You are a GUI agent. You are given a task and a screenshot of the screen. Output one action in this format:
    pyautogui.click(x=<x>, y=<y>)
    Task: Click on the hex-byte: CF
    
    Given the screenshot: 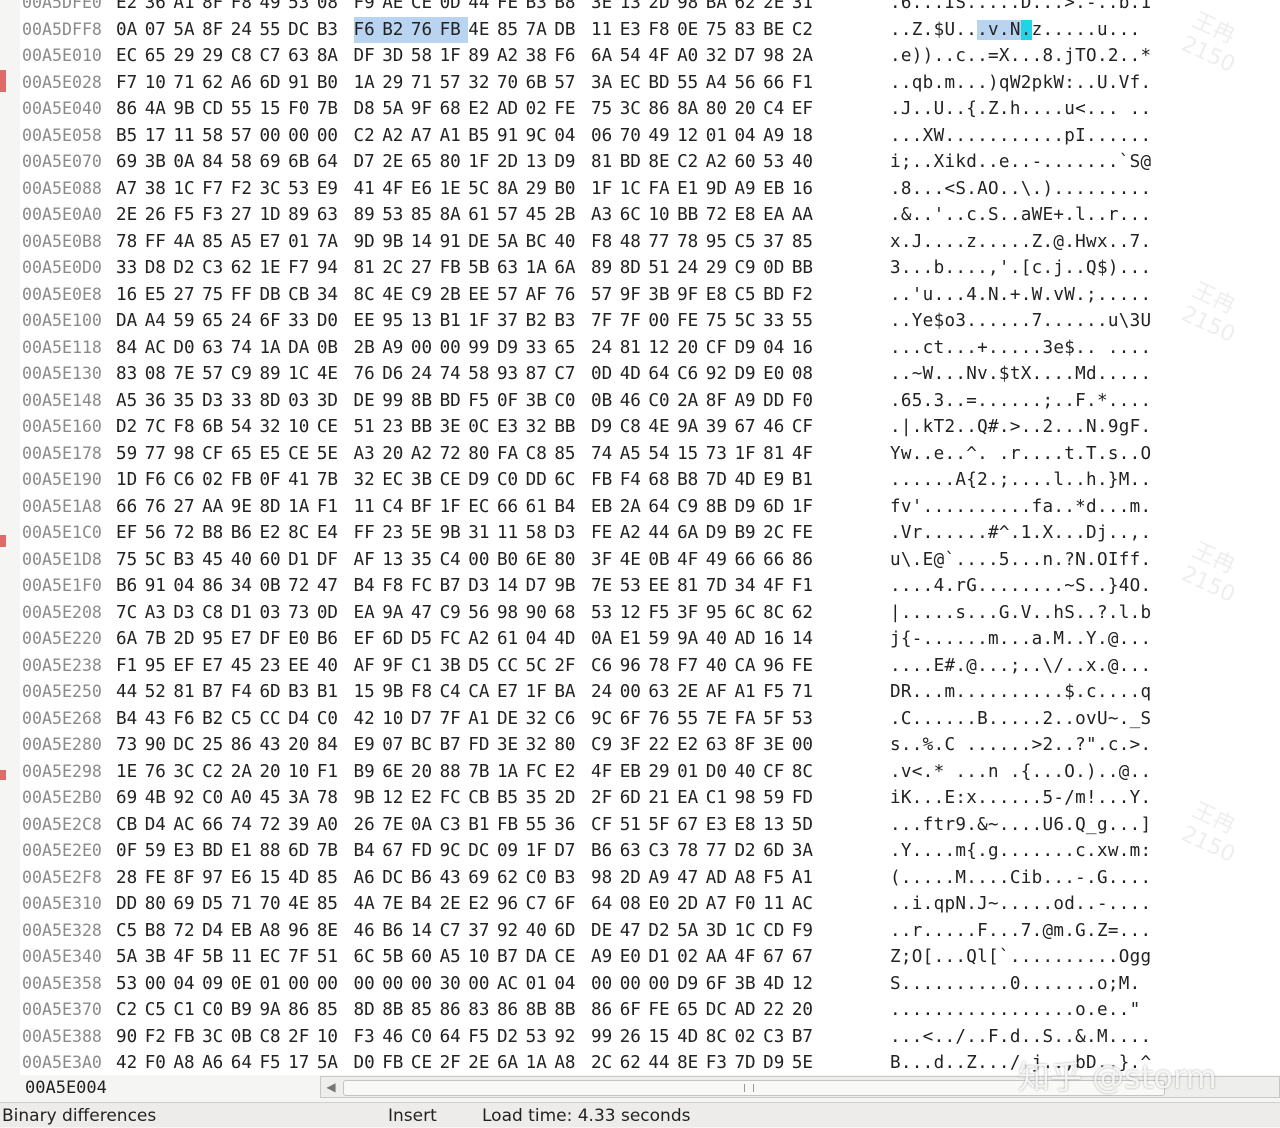 What is the action you would take?
    pyautogui.click(x=605, y=825)
    